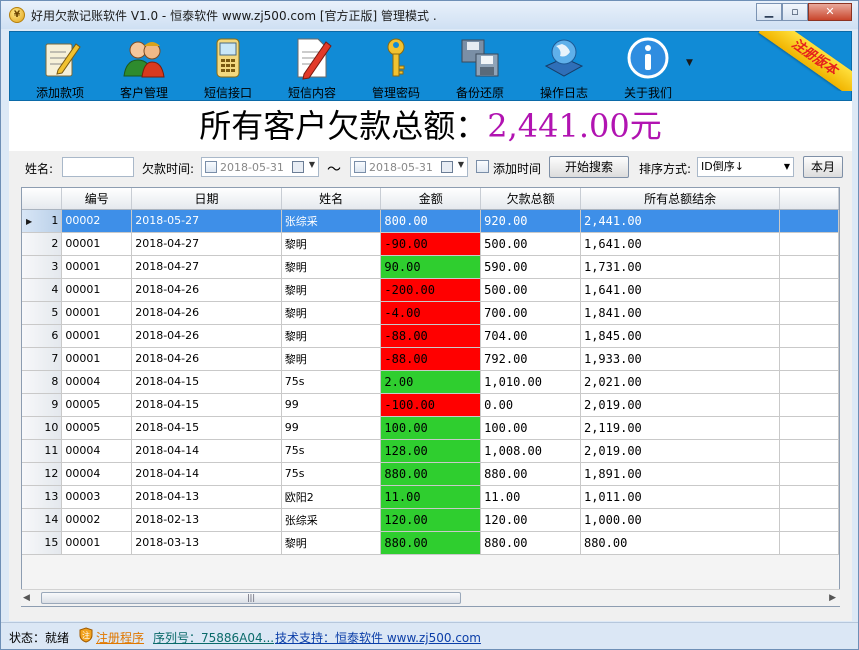  I want to click on amount-cell: 800.00, so click(431, 221).